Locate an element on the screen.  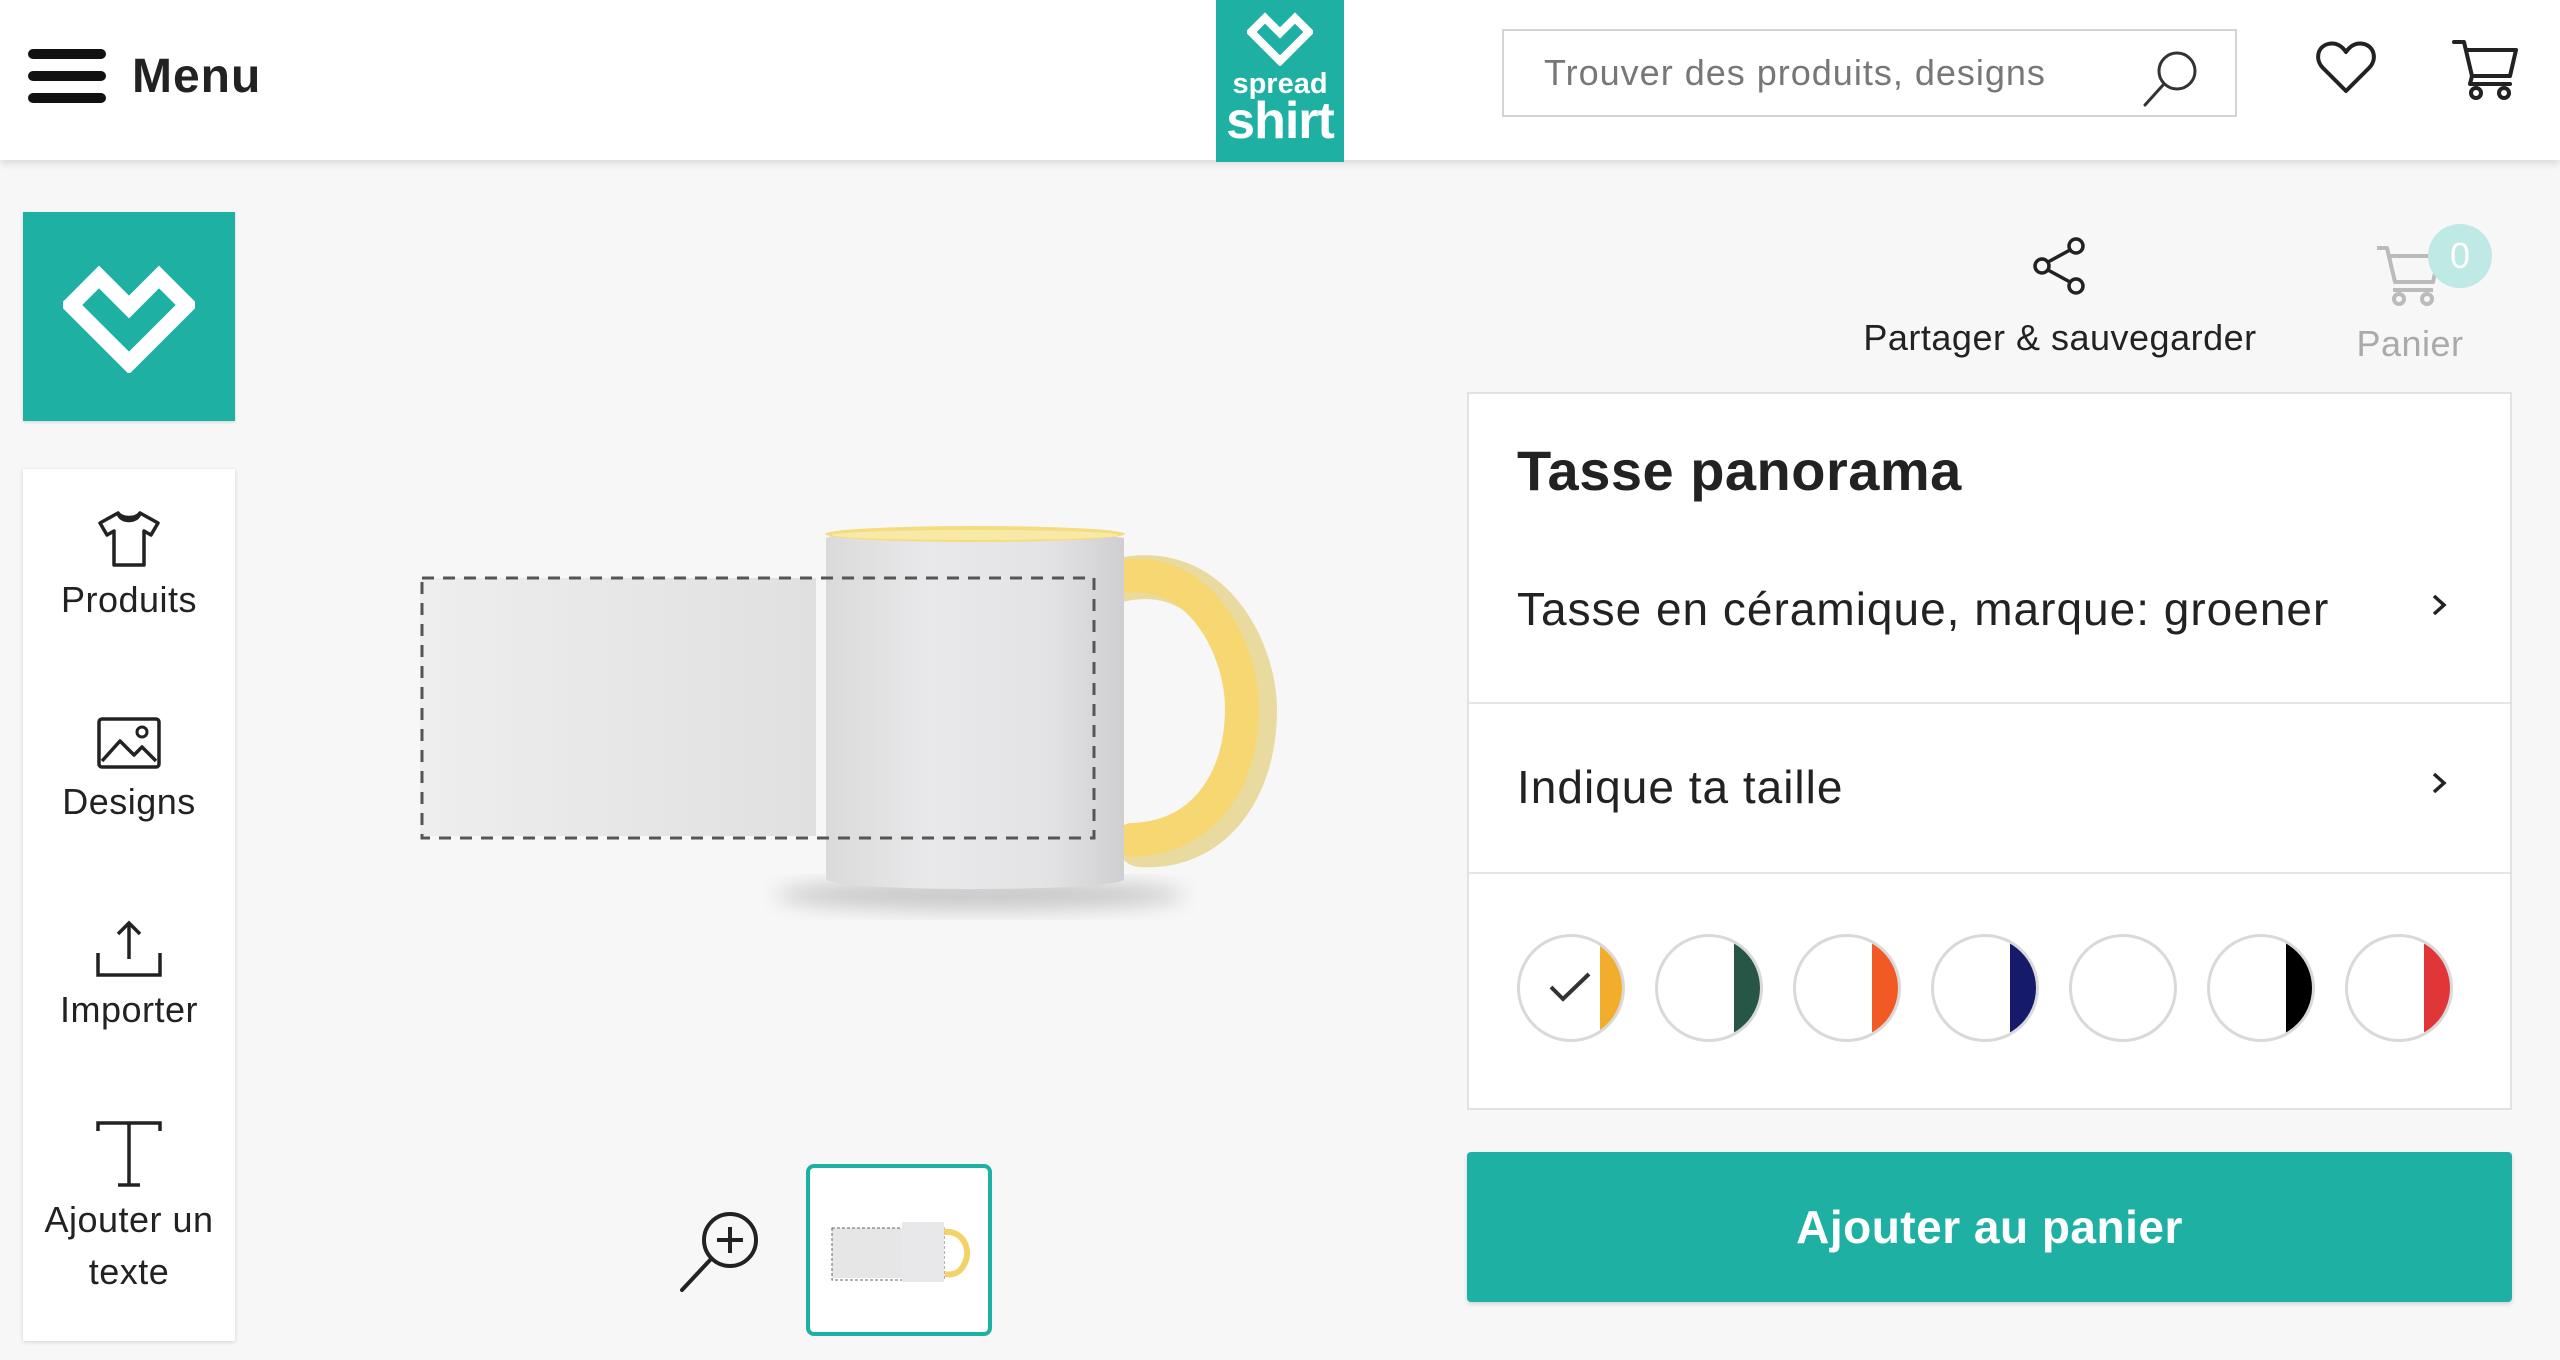
tool-produits: Produits is located at coordinates (129, 568).